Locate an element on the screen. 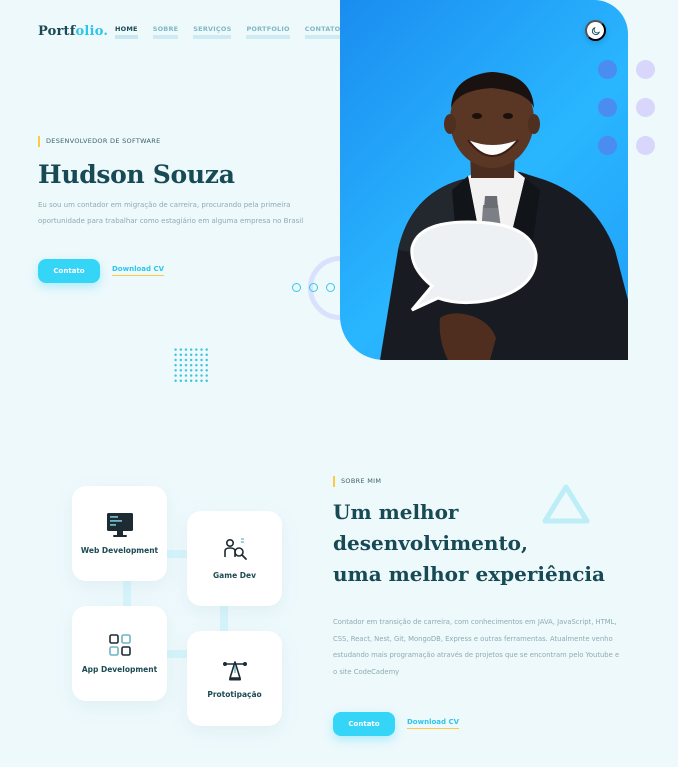 The width and height of the screenshot is (678, 767). service-label: Prototipação is located at coordinates (234, 694).